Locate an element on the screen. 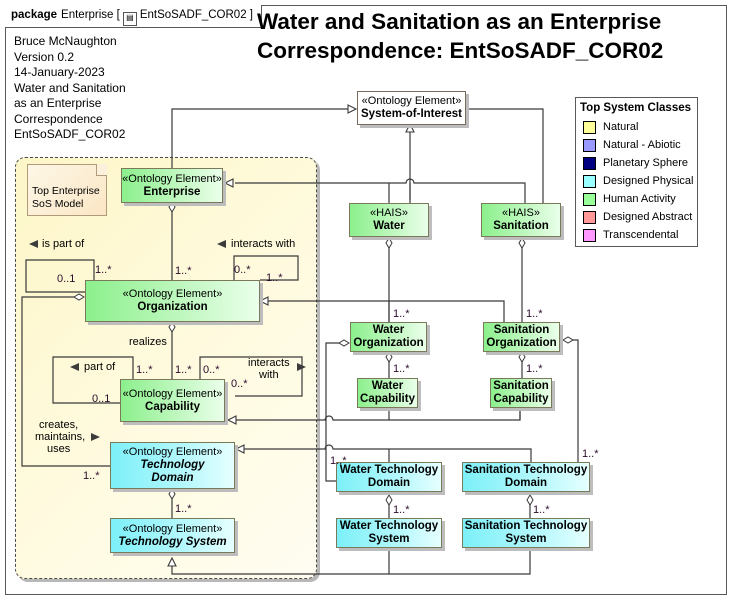 The width and height of the screenshot is (732, 600). class-organization: «Ontology Element» Organization is located at coordinates (172, 301).